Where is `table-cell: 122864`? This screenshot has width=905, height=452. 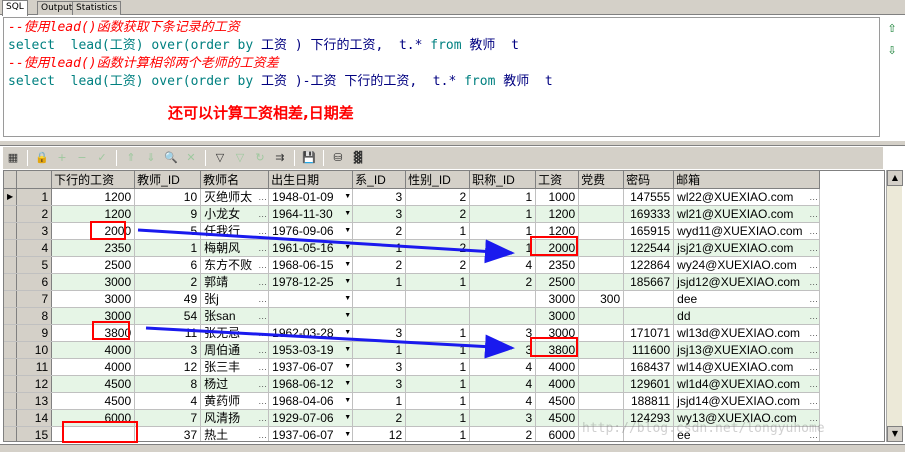 table-cell: 122864 is located at coordinates (649, 265).